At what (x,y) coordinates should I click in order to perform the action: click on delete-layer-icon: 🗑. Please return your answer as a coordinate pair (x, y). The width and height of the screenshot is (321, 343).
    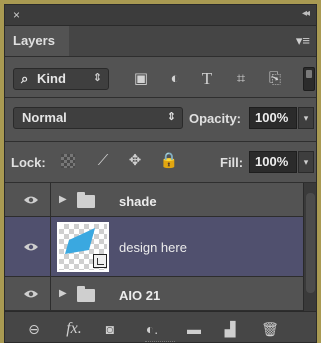
    Looking at the image, I should click on (270, 329).